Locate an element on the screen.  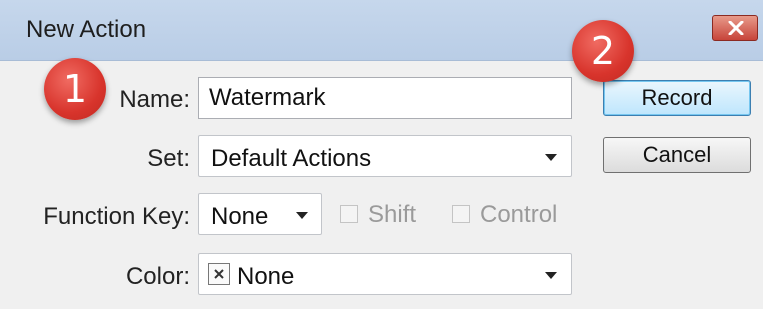
control-checkbox is located at coordinates (461, 214).